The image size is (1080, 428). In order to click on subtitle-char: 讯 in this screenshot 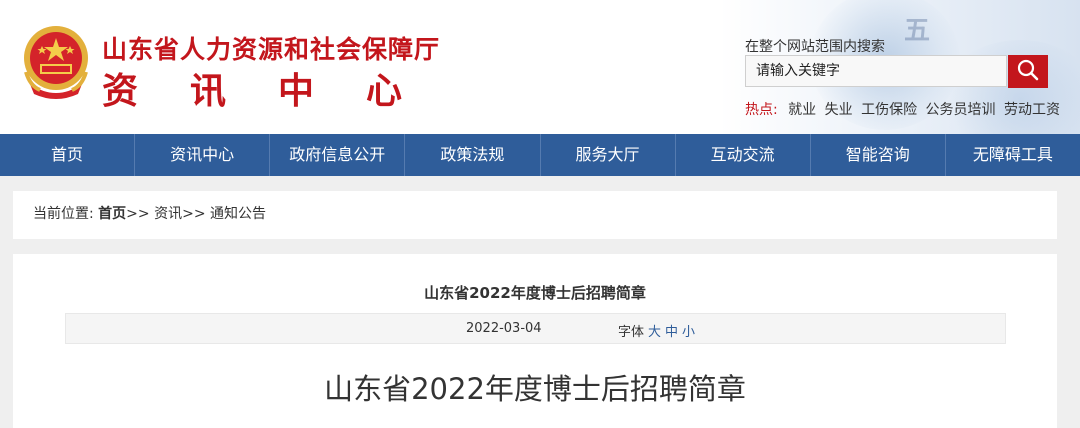, I will do `click(208, 91)`.